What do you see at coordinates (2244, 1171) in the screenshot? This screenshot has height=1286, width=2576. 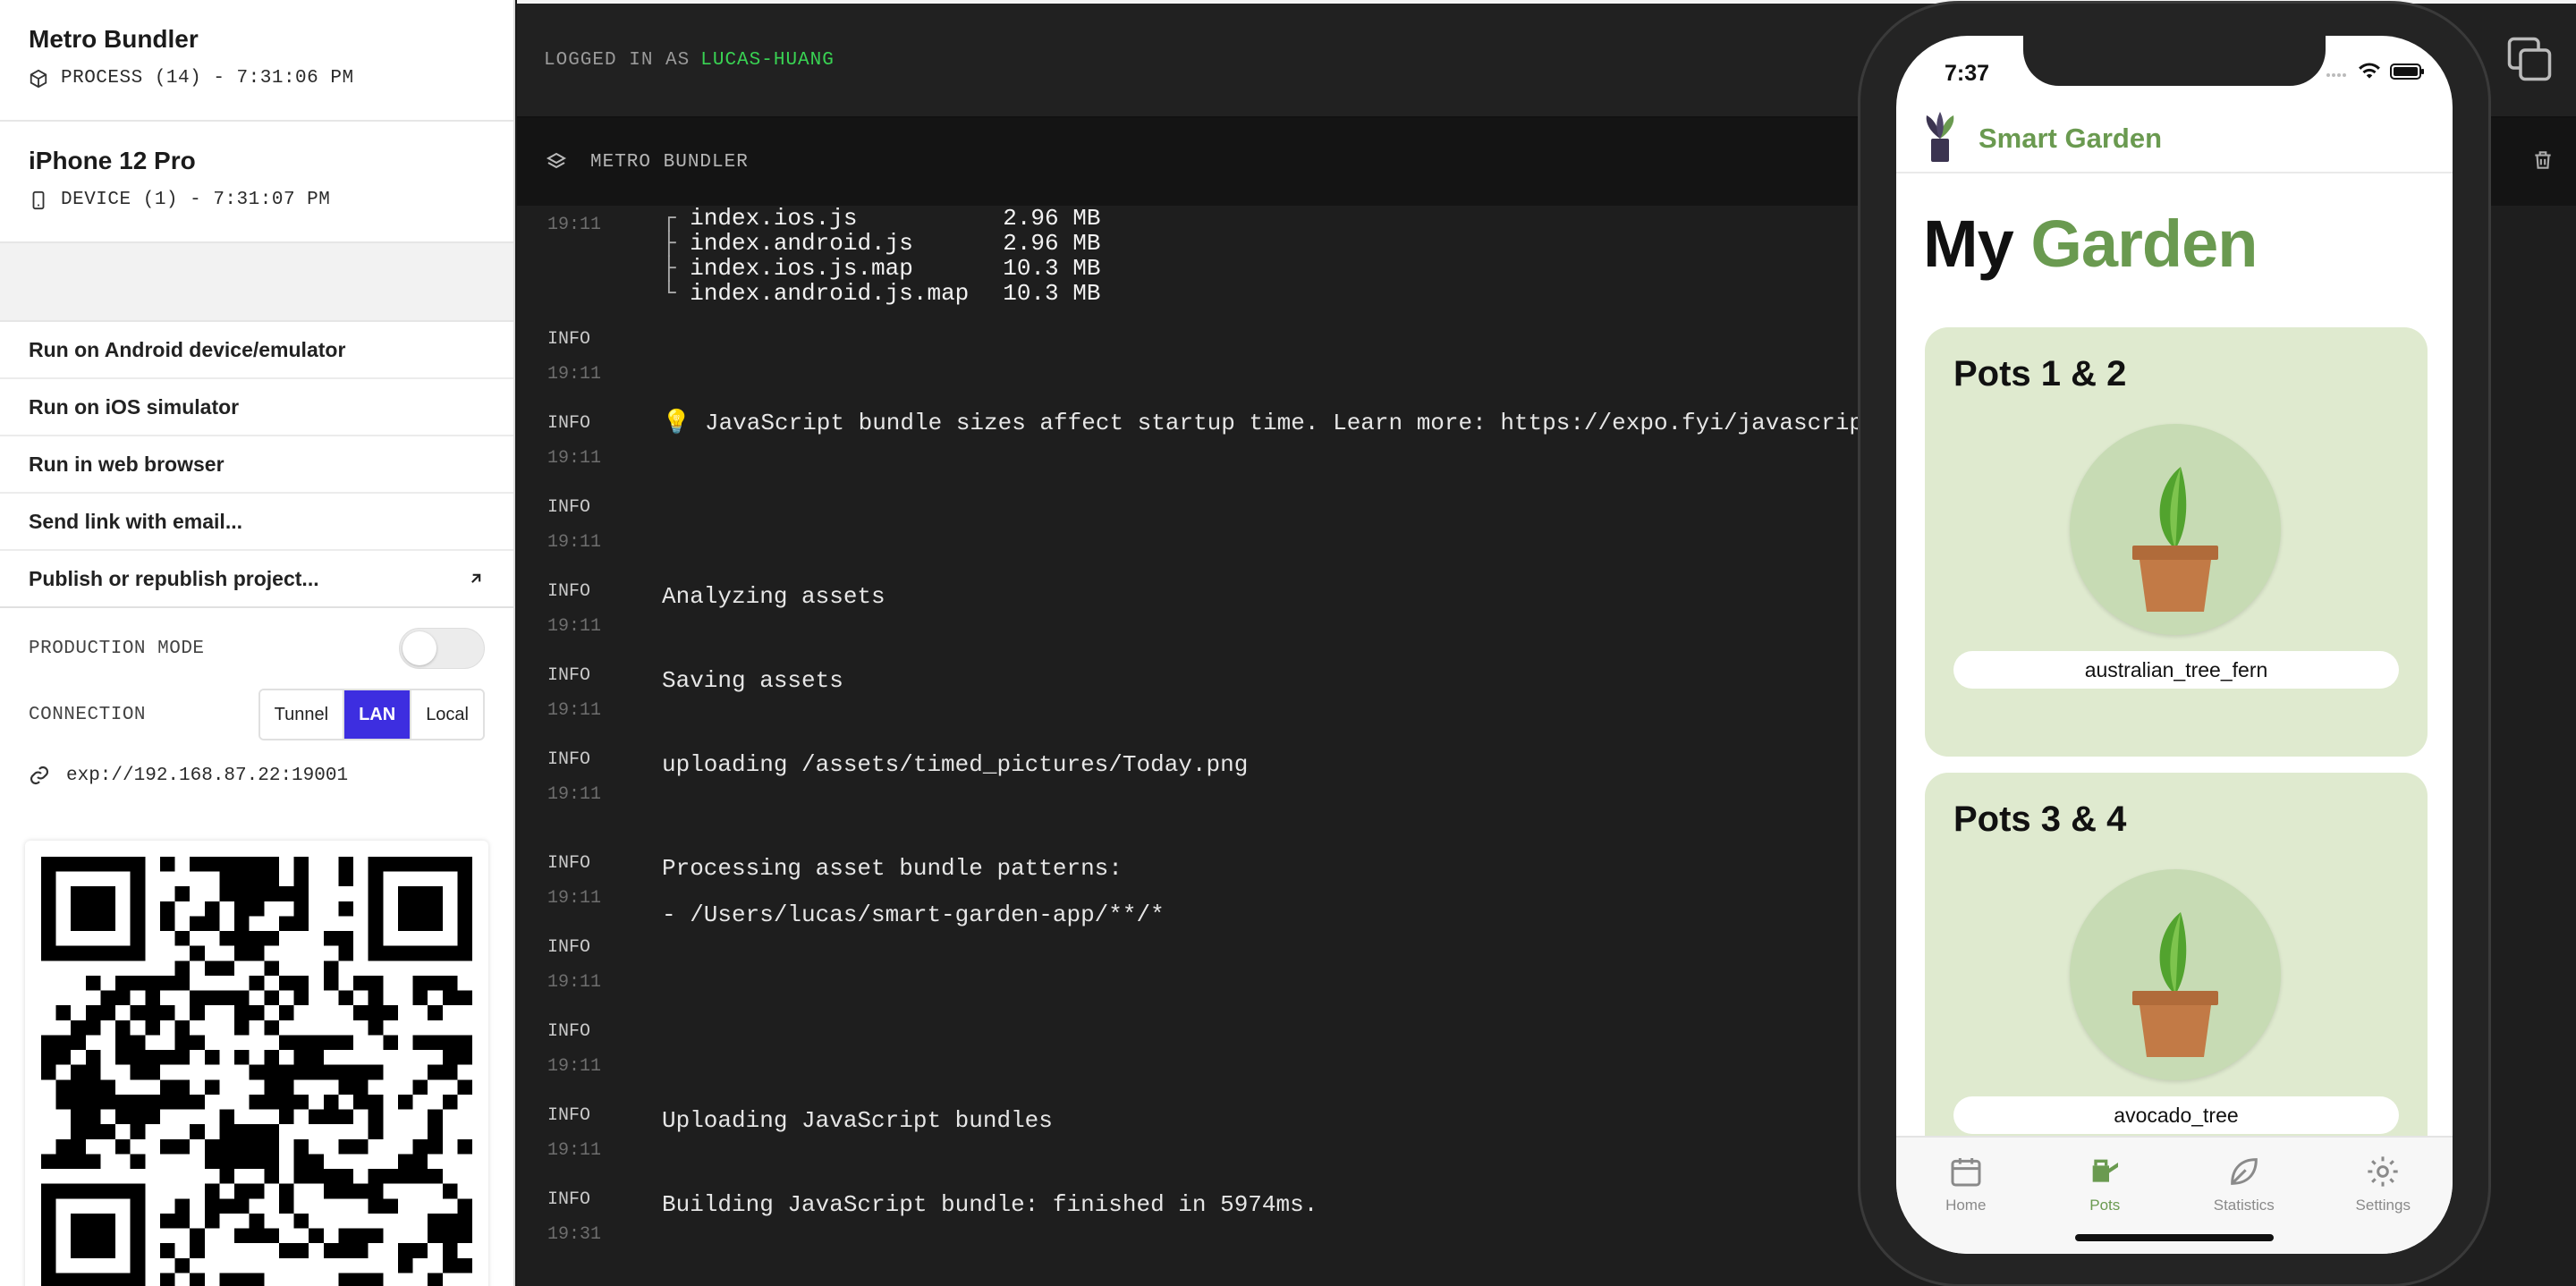 I see `leaf-icon` at bounding box center [2244, 1171].